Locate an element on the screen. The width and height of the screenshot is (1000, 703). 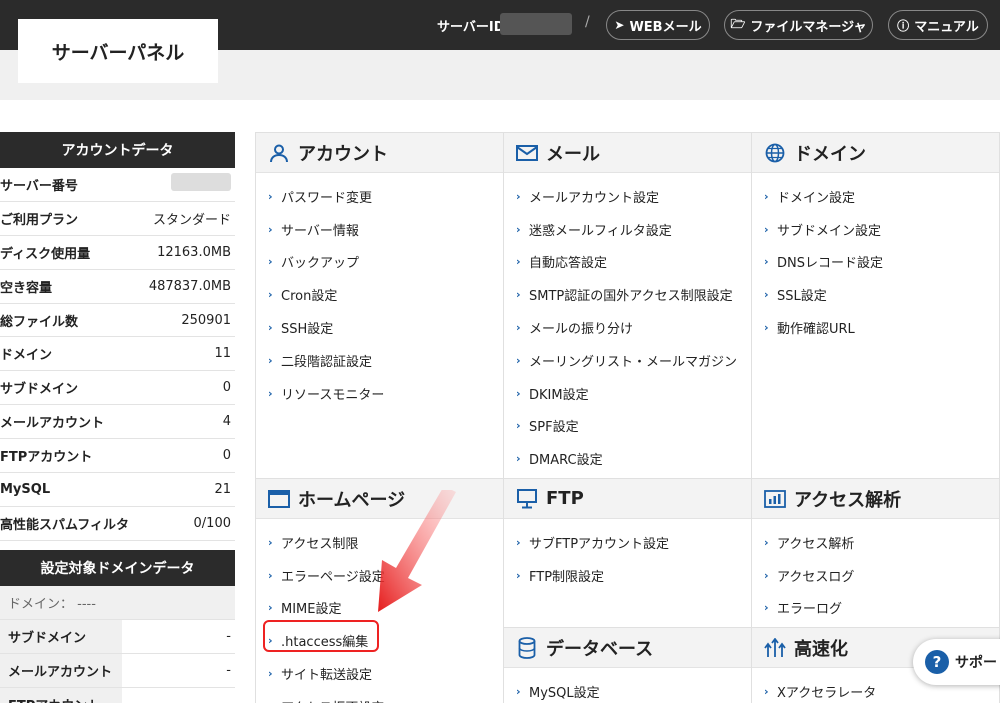
menu-item-mail-3: › SMTP認証の国外アクセス制限設定 is located at coordinates (627, 294).